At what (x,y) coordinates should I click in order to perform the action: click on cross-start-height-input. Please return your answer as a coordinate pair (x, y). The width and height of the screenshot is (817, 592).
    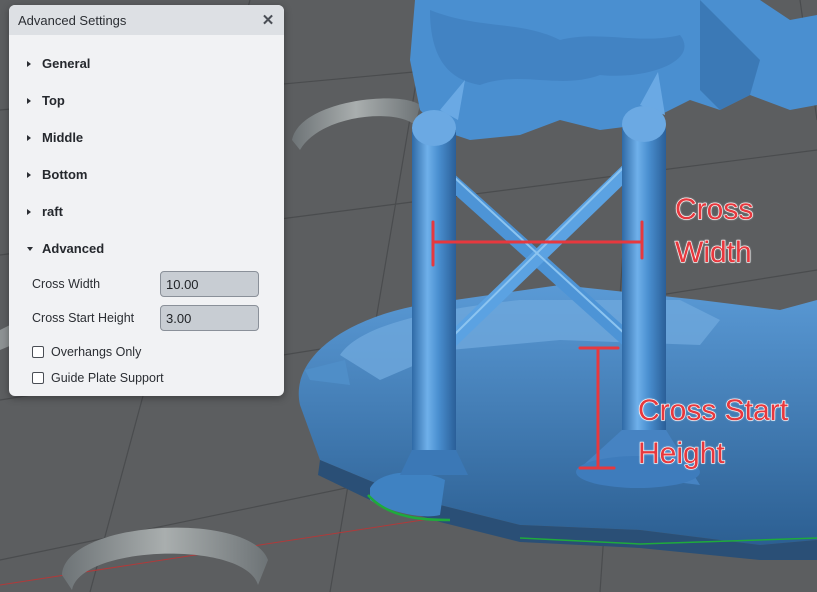
    Looking at the image, I should click on (209, 318).